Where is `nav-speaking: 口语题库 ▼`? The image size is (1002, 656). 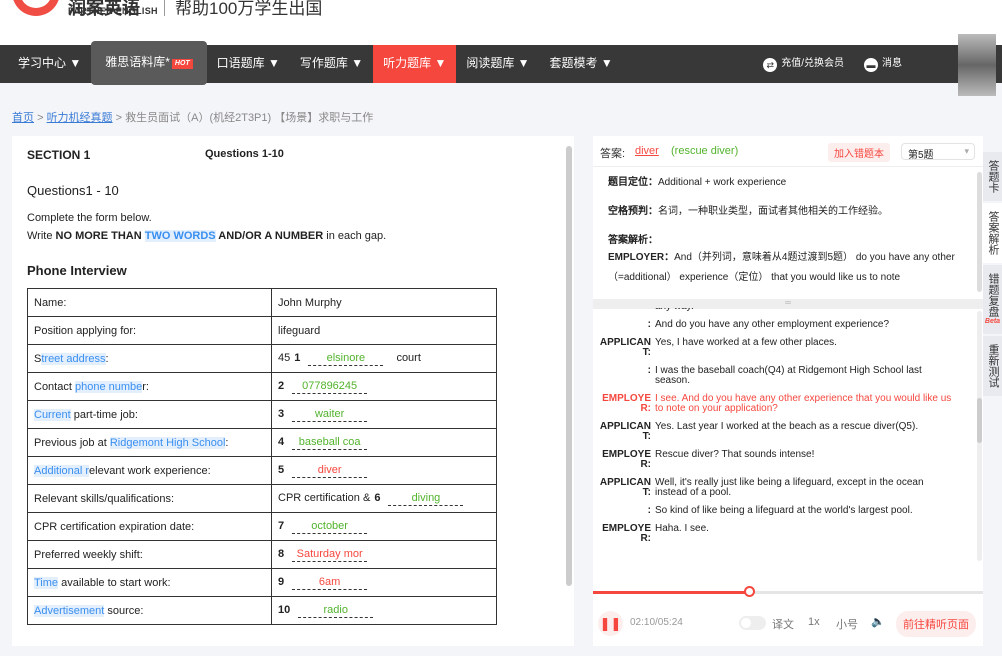
nav-speaking: 口语题库 ▼ is located at coordinates (248, 64).